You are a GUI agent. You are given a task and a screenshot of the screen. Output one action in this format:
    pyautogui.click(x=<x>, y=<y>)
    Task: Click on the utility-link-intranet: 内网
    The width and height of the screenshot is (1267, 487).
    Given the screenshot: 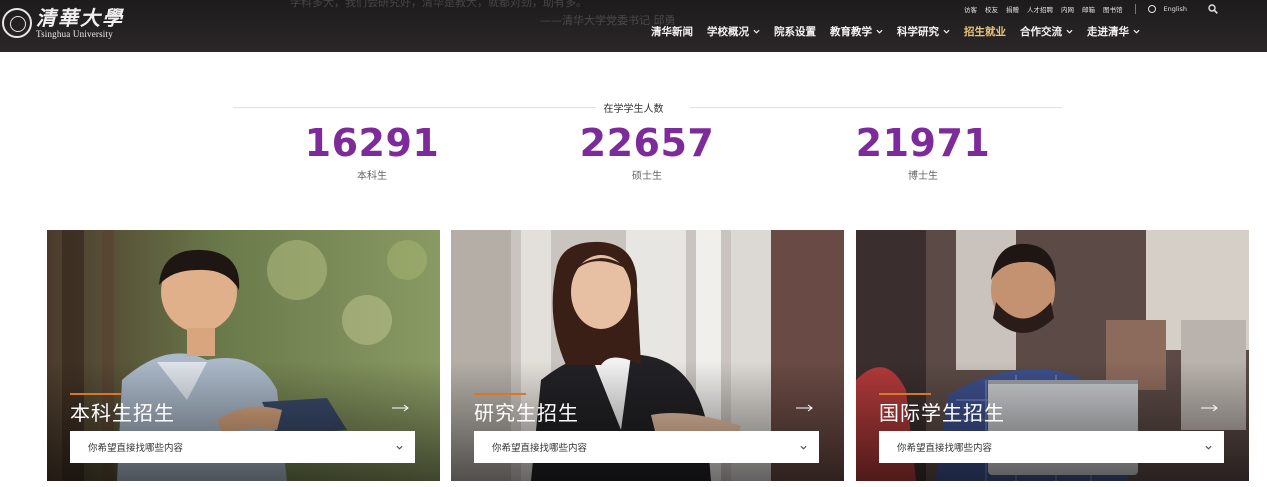 What is the action you would take?
    pyautogui.click(x=1067, y=9)
    